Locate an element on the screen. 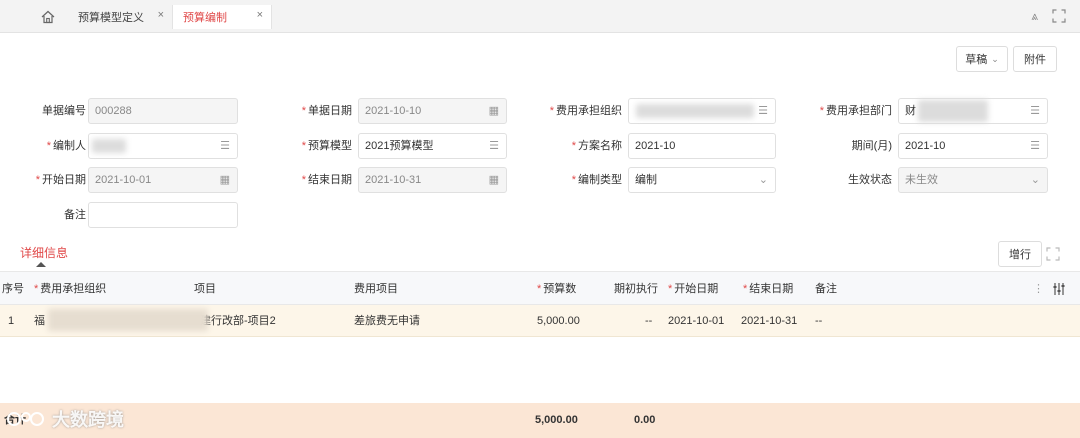  end-date-label: * 结束日期 is located at coordinates (326, 180).